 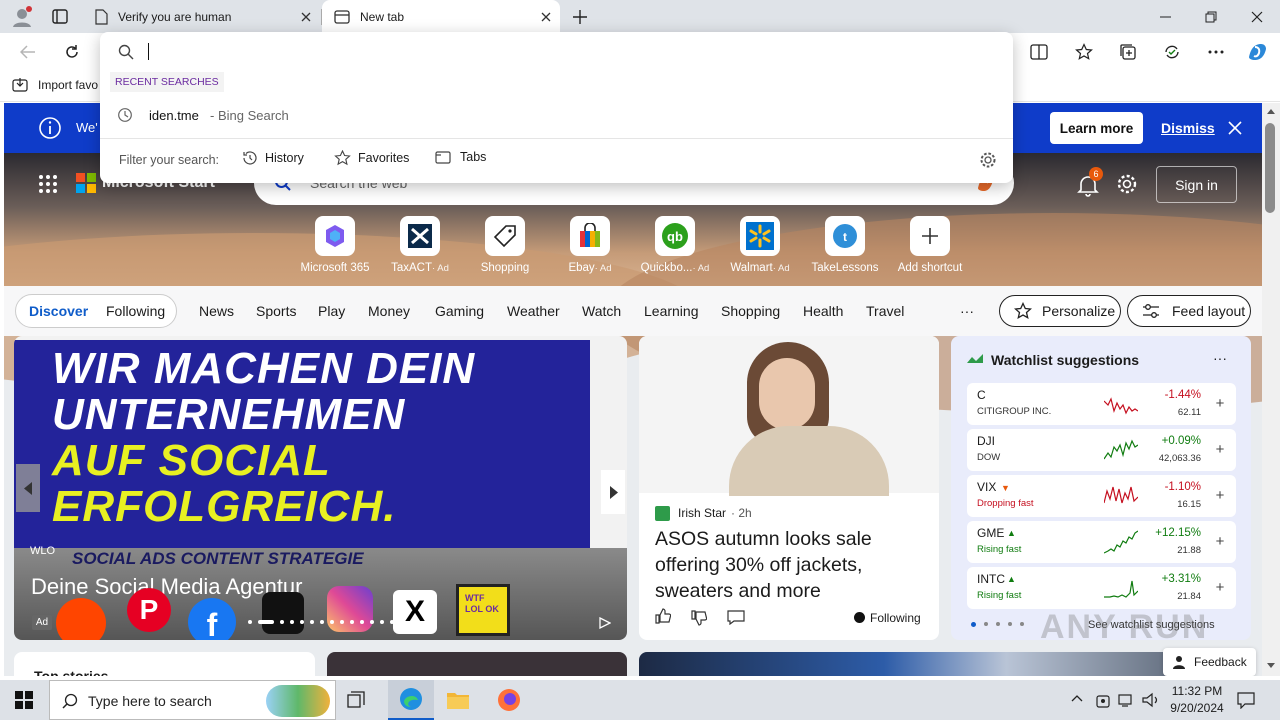 I want to click on page-scrollbar, so click(x=1271, y=389).